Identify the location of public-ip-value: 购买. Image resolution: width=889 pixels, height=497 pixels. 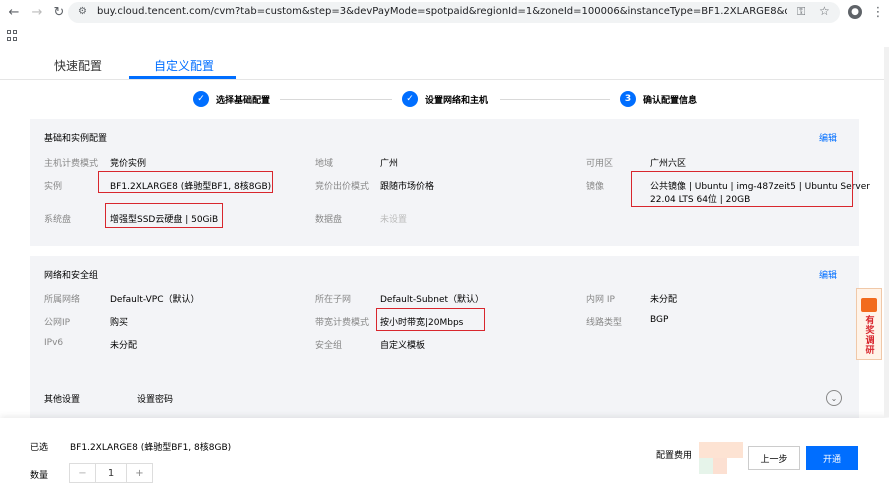
(119, 323).